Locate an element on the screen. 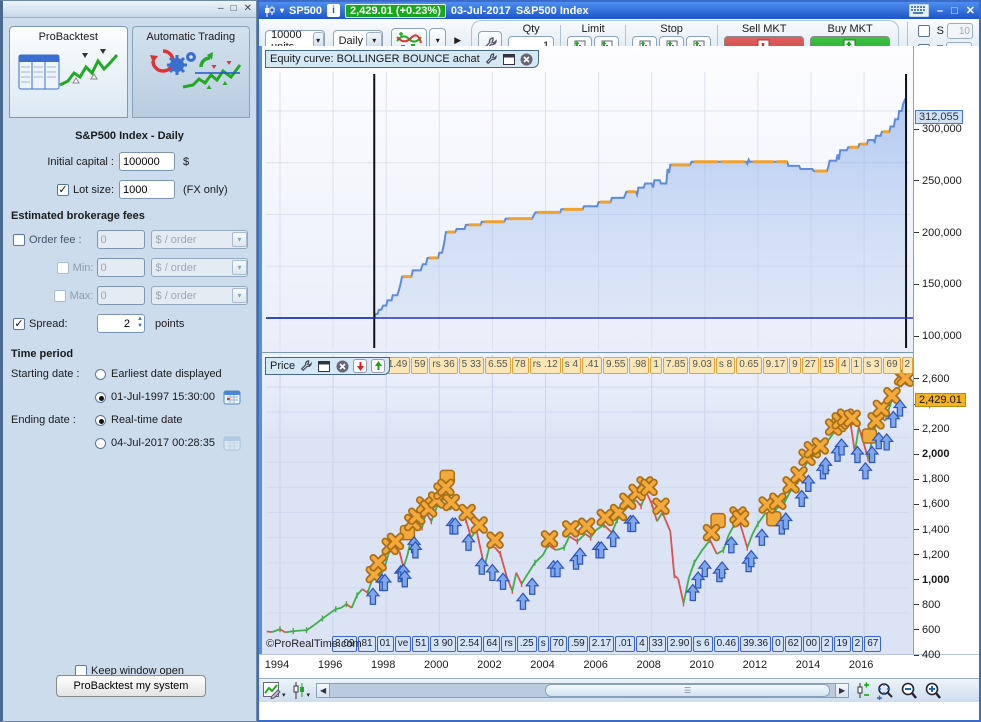 The height and width of the screenshot is (722, 981). keyboard-icon is located at coordinates (919, 10).